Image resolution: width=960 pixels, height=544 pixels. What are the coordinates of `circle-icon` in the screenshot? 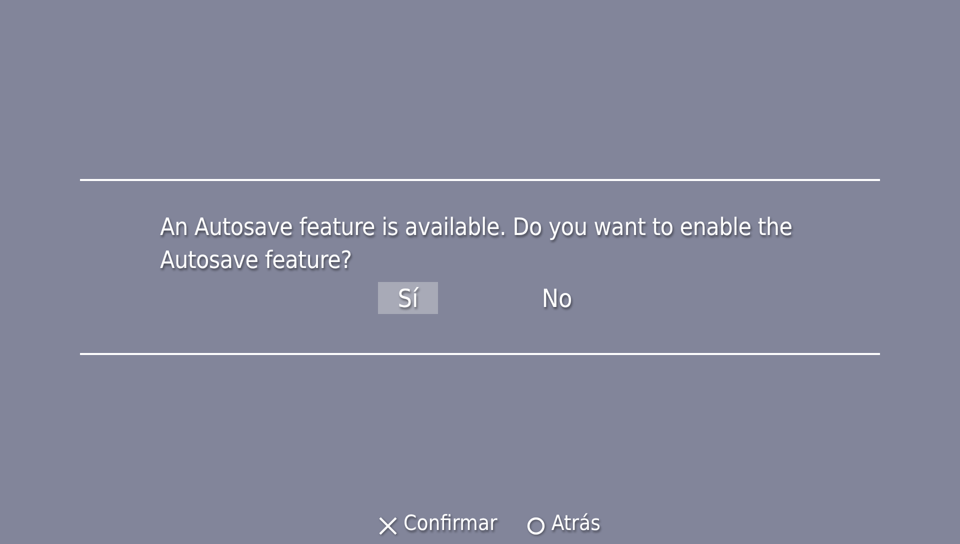 It's located at (536, 526).